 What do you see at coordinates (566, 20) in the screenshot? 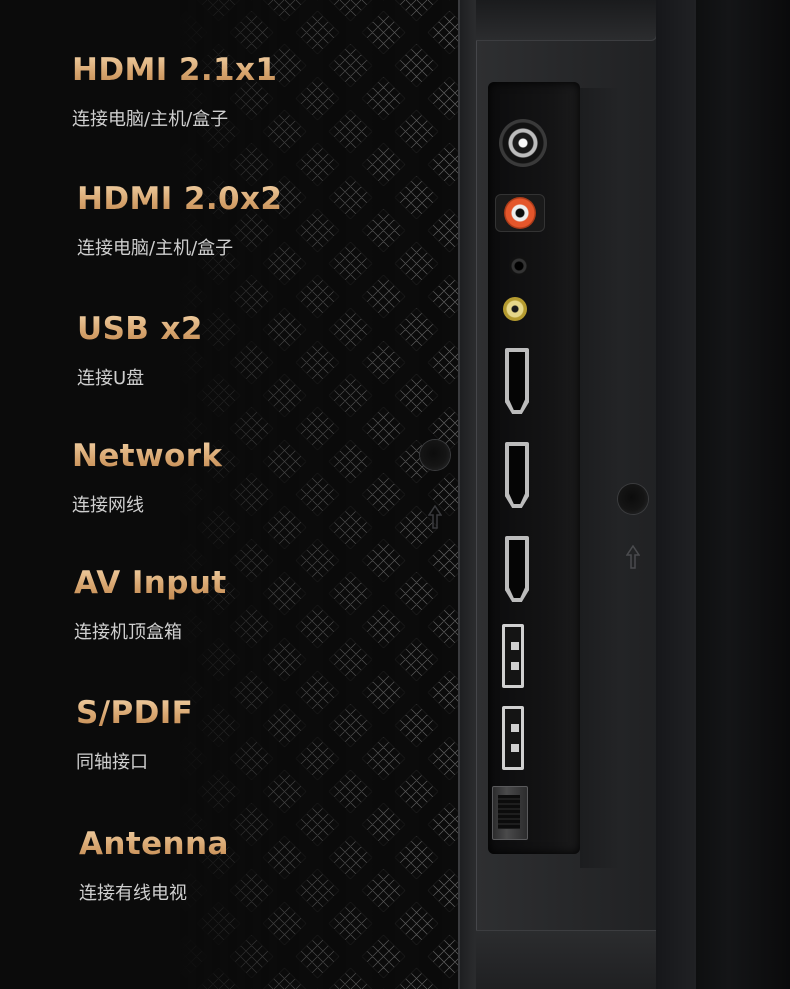
I see `panel-top-ridge` at bounding box center [566, 20].